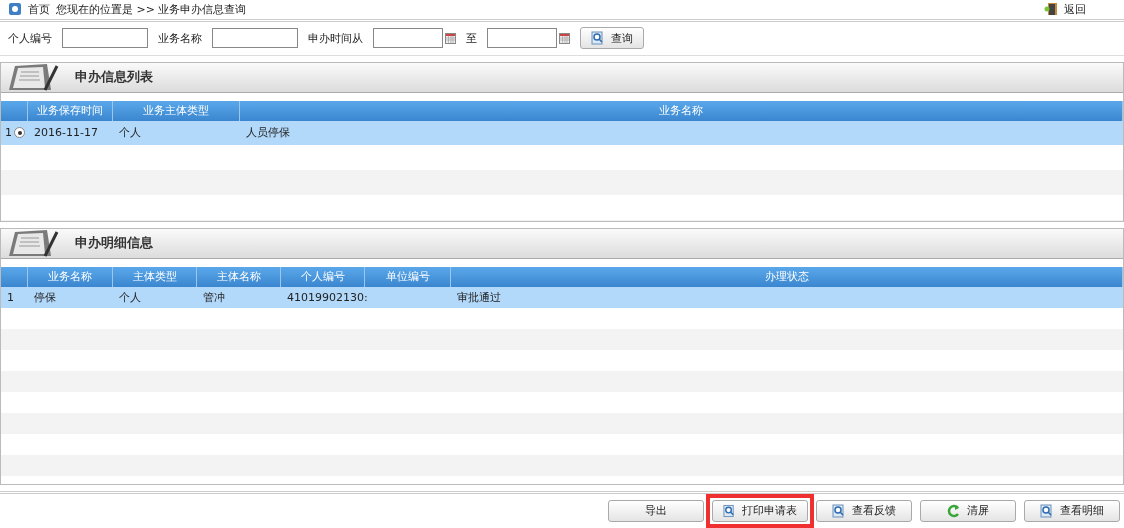 Image resolution: width=1124 pixels, height=528 pixels. What do you see at coordinates (656, 511) in the screenshot?
I see `action-button: 导出` at bounding box center [656, 511].